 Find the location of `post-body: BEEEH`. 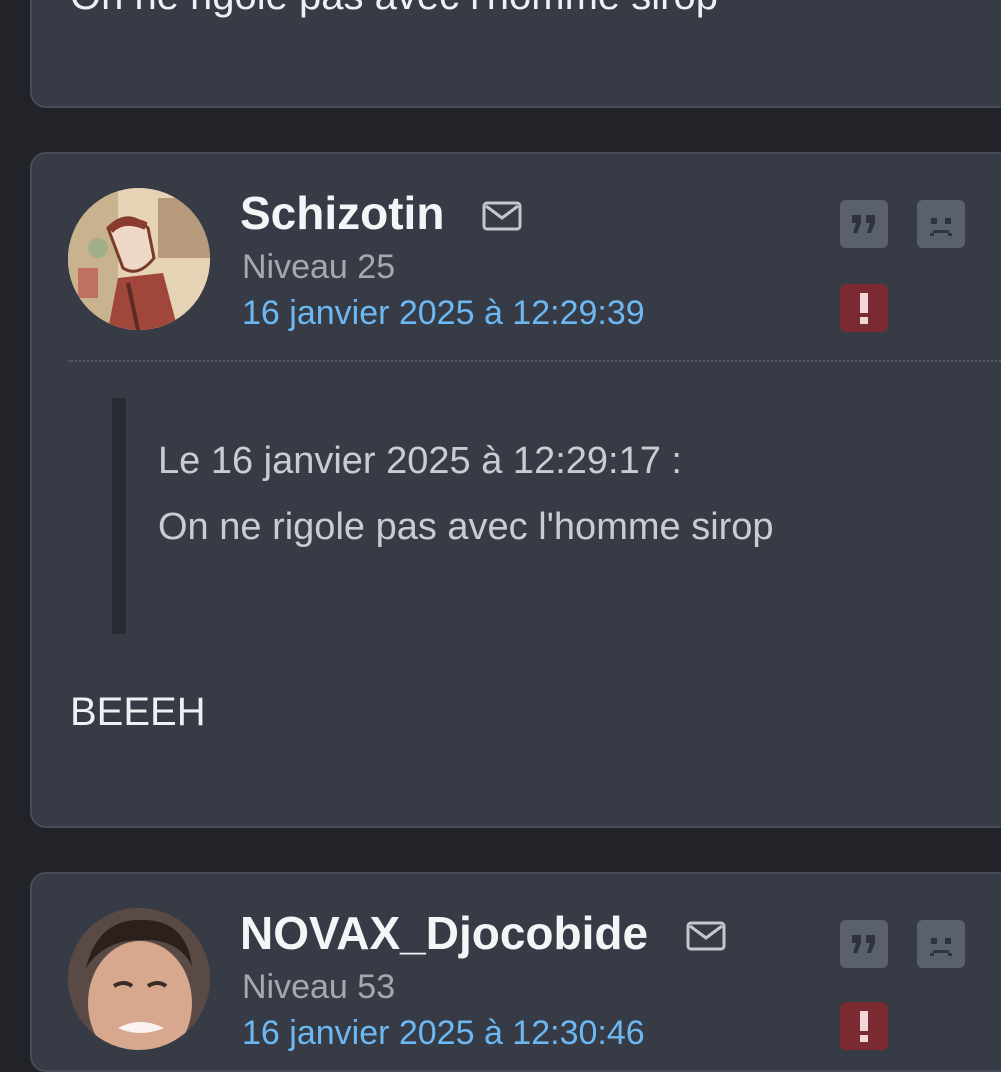

post-body: BEEEH is located at coordinates (138, 712).